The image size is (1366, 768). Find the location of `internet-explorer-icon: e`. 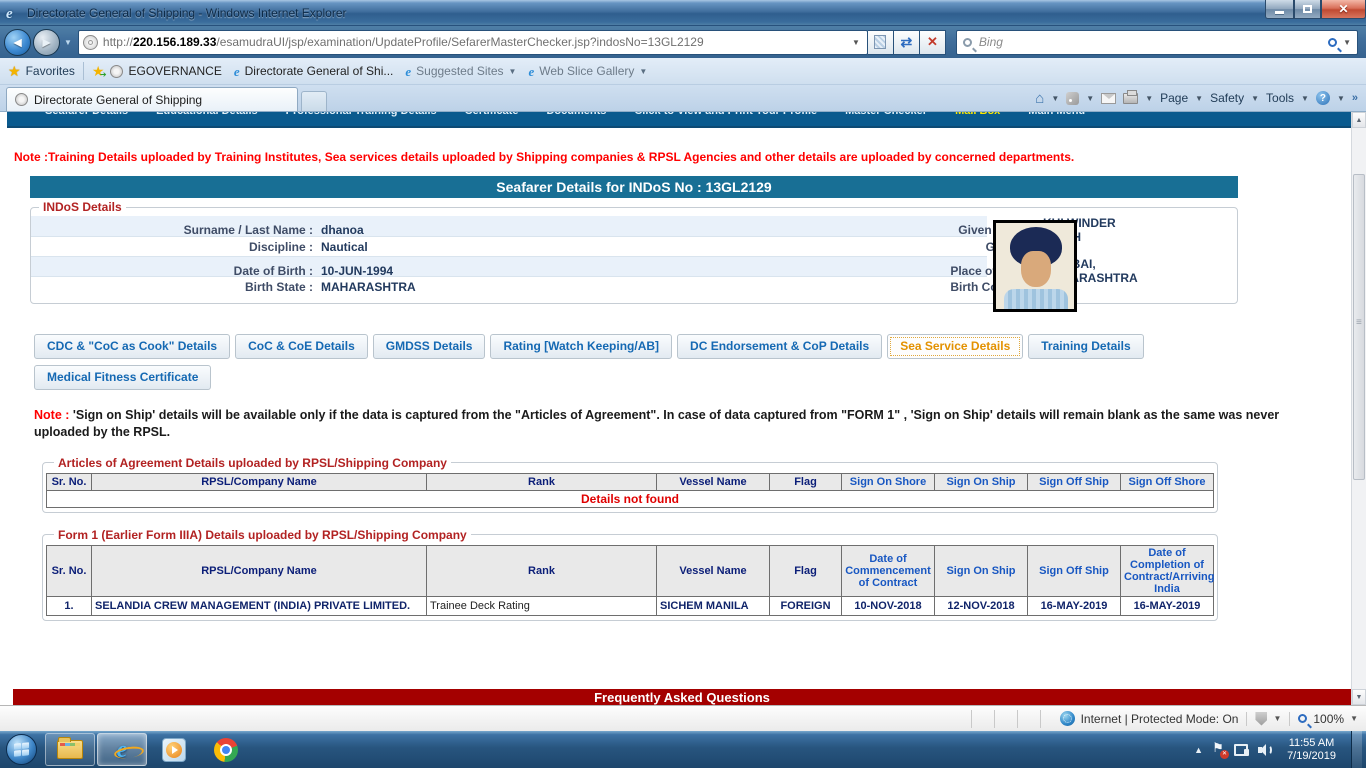

internet-explorer-icon: e is located at coordinates (122, 749).